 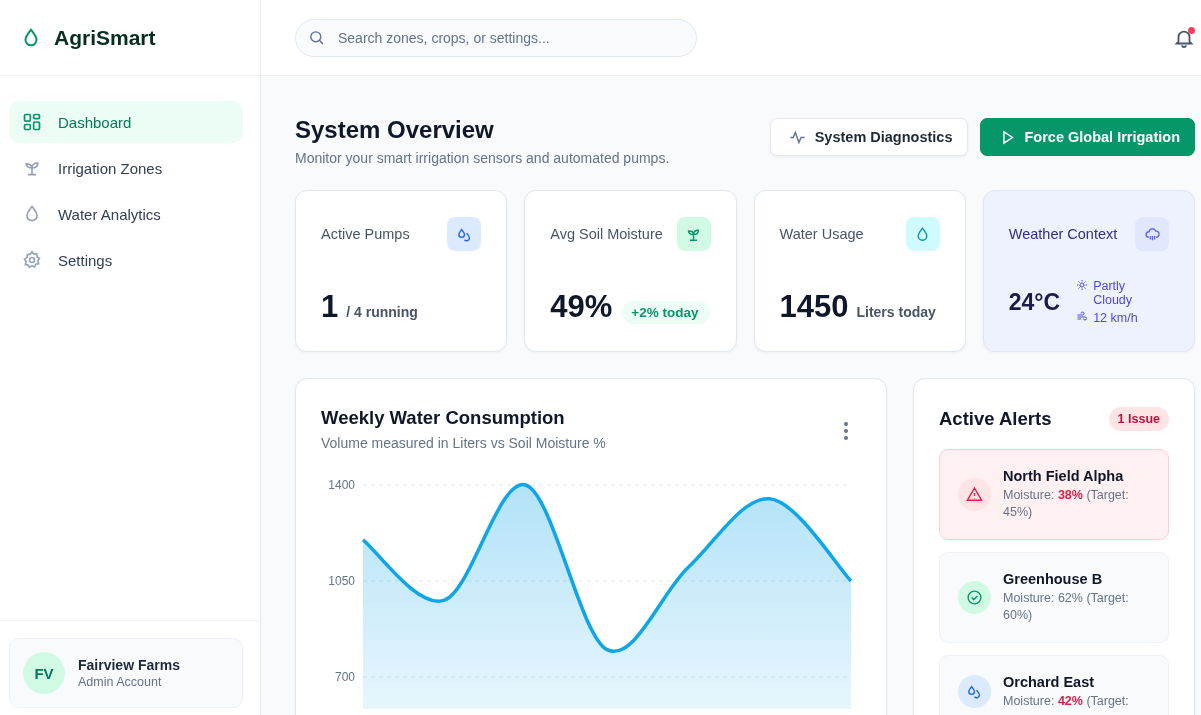 I want to click on profile-card: FV Fairview Farms Admin Account, so click(x=126, y=673).